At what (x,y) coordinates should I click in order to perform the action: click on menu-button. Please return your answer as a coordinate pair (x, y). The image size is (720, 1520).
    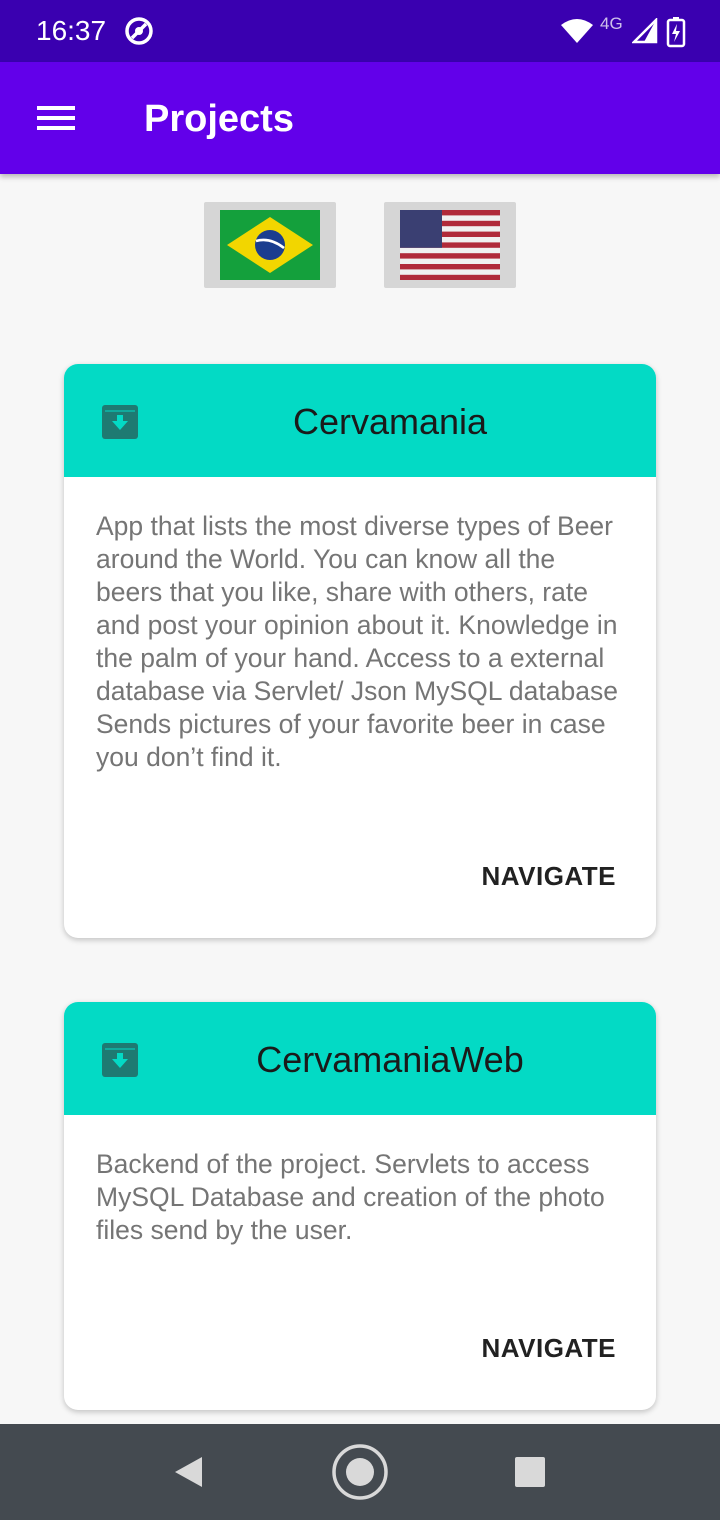
    Looking at the image, I should click on (56, 118).